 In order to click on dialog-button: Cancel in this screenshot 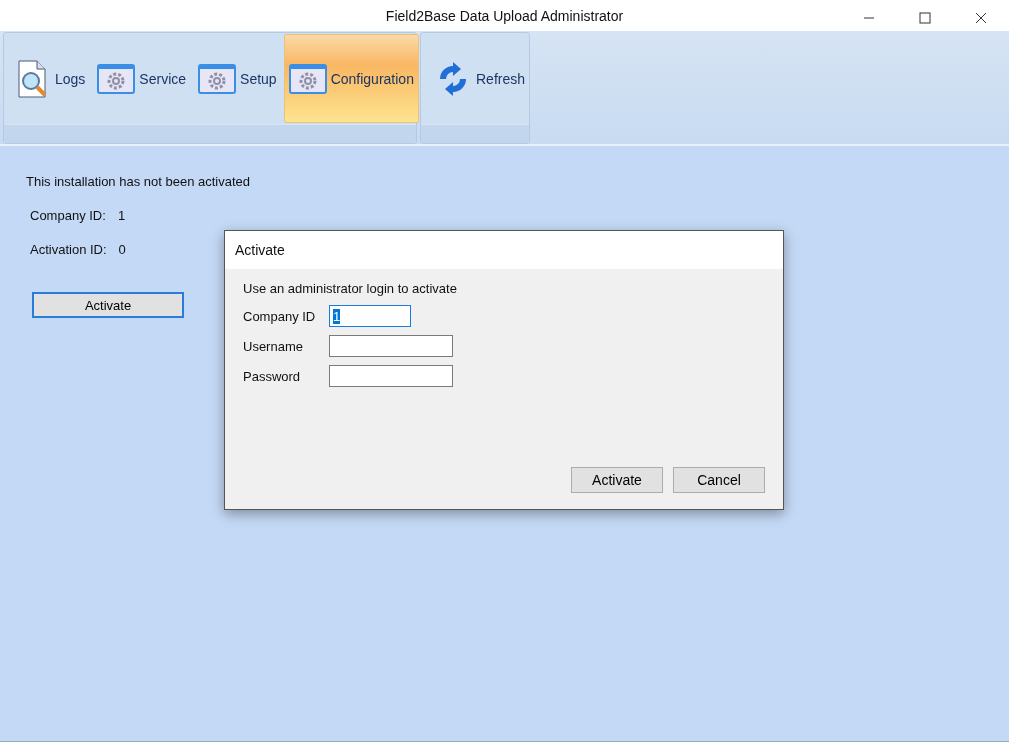, I will do `click(719, 480)`.